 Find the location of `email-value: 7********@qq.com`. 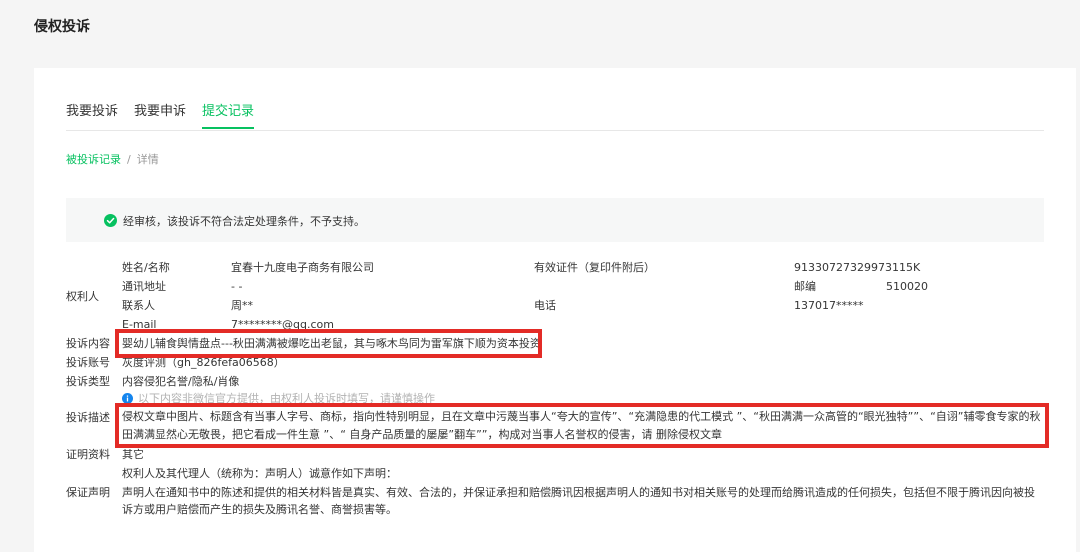

email-value: 7********@qq.com is located at coordinates (282, 324).